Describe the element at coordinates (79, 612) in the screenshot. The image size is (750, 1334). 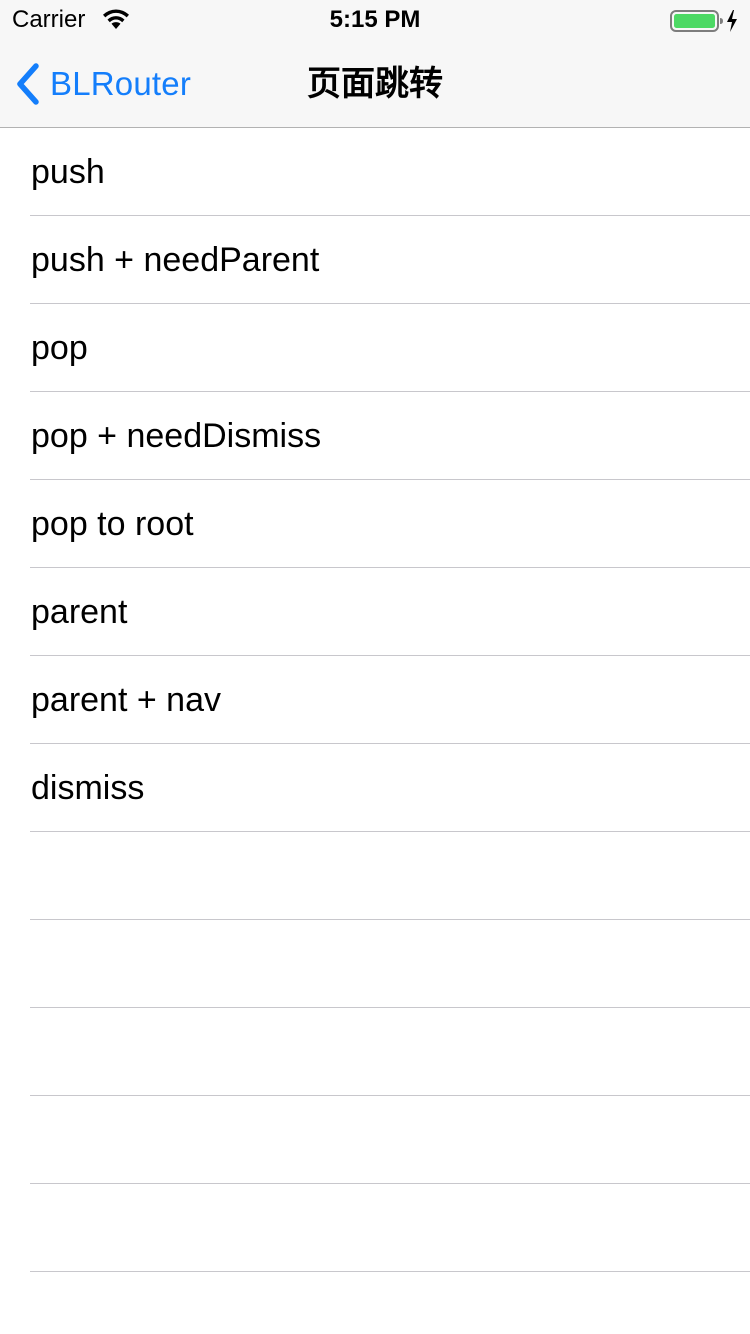
I see `row-label: parent` at that location.